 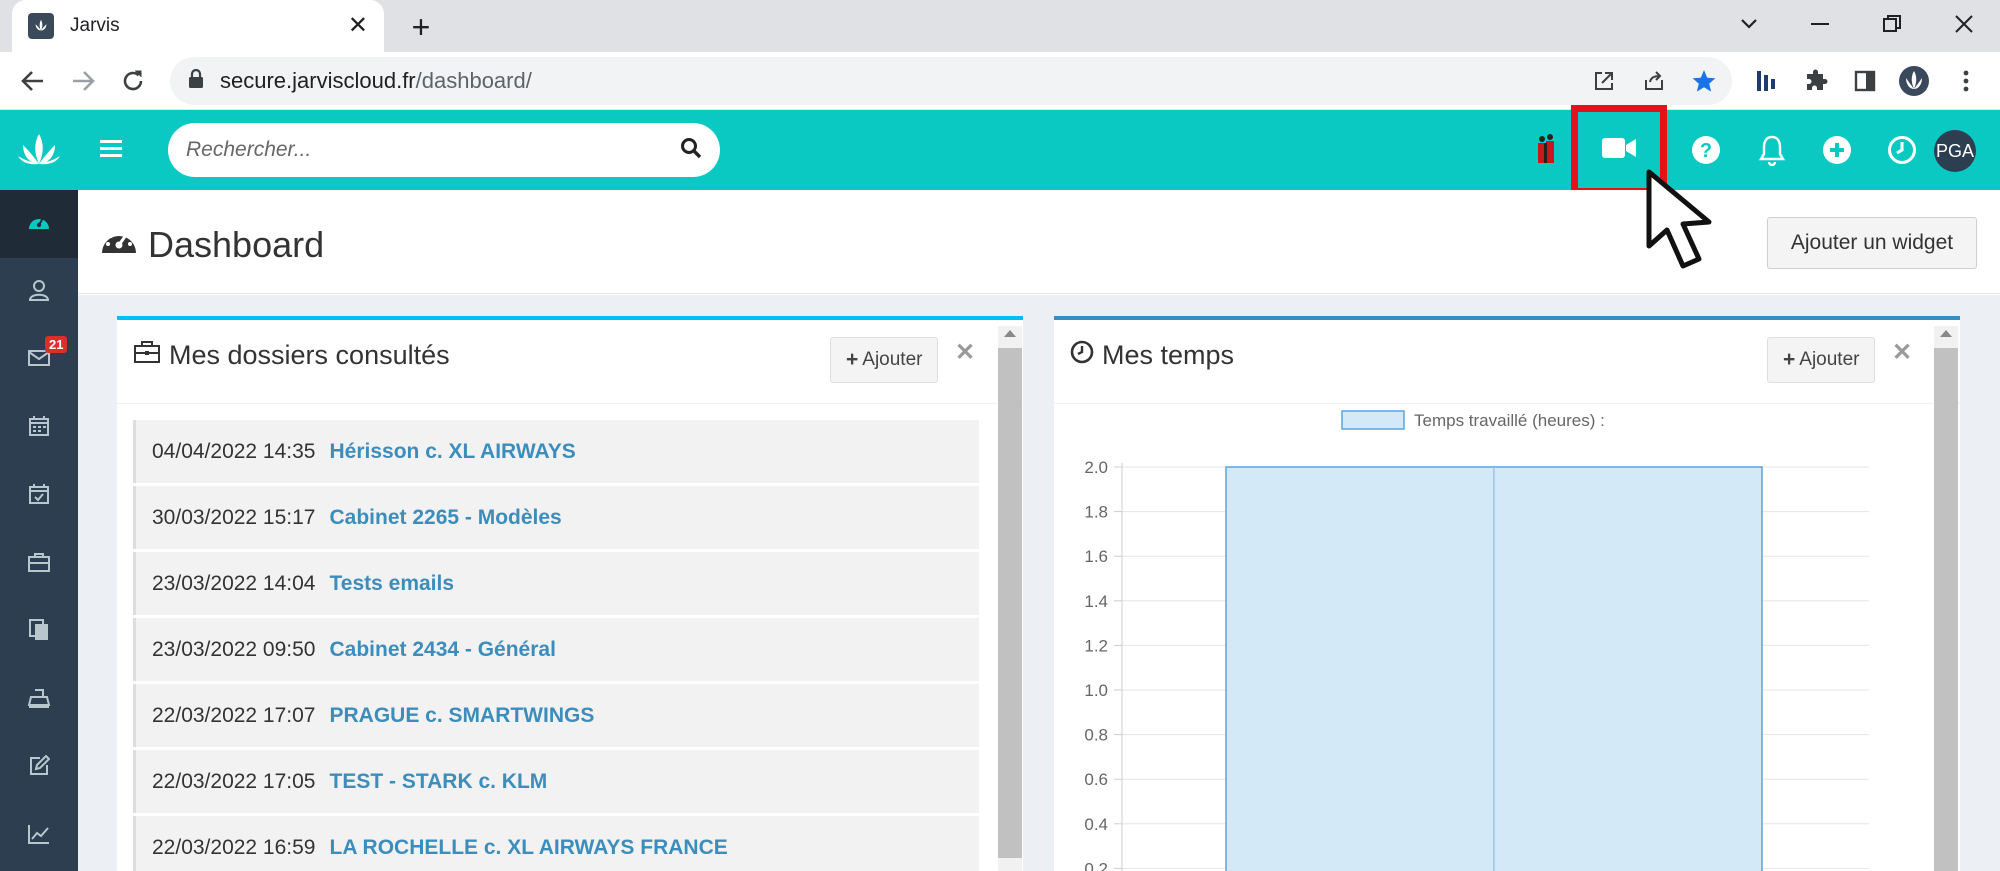 I want to click on list-item: 04/04/2022 14:35 Hérisson c. XL AIRWAYS, so click(x=556, y=451).